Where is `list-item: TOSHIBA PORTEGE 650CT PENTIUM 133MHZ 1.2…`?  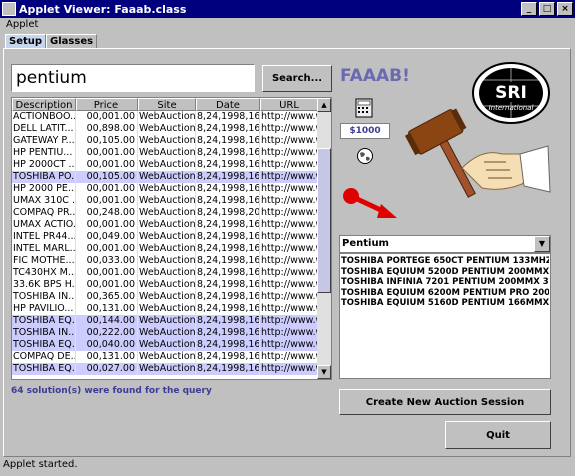
list-item: TOSHIBA PORTEGE 650CT PENTIUM 133MHZ 1.2… is located at coordinates (445, 261).